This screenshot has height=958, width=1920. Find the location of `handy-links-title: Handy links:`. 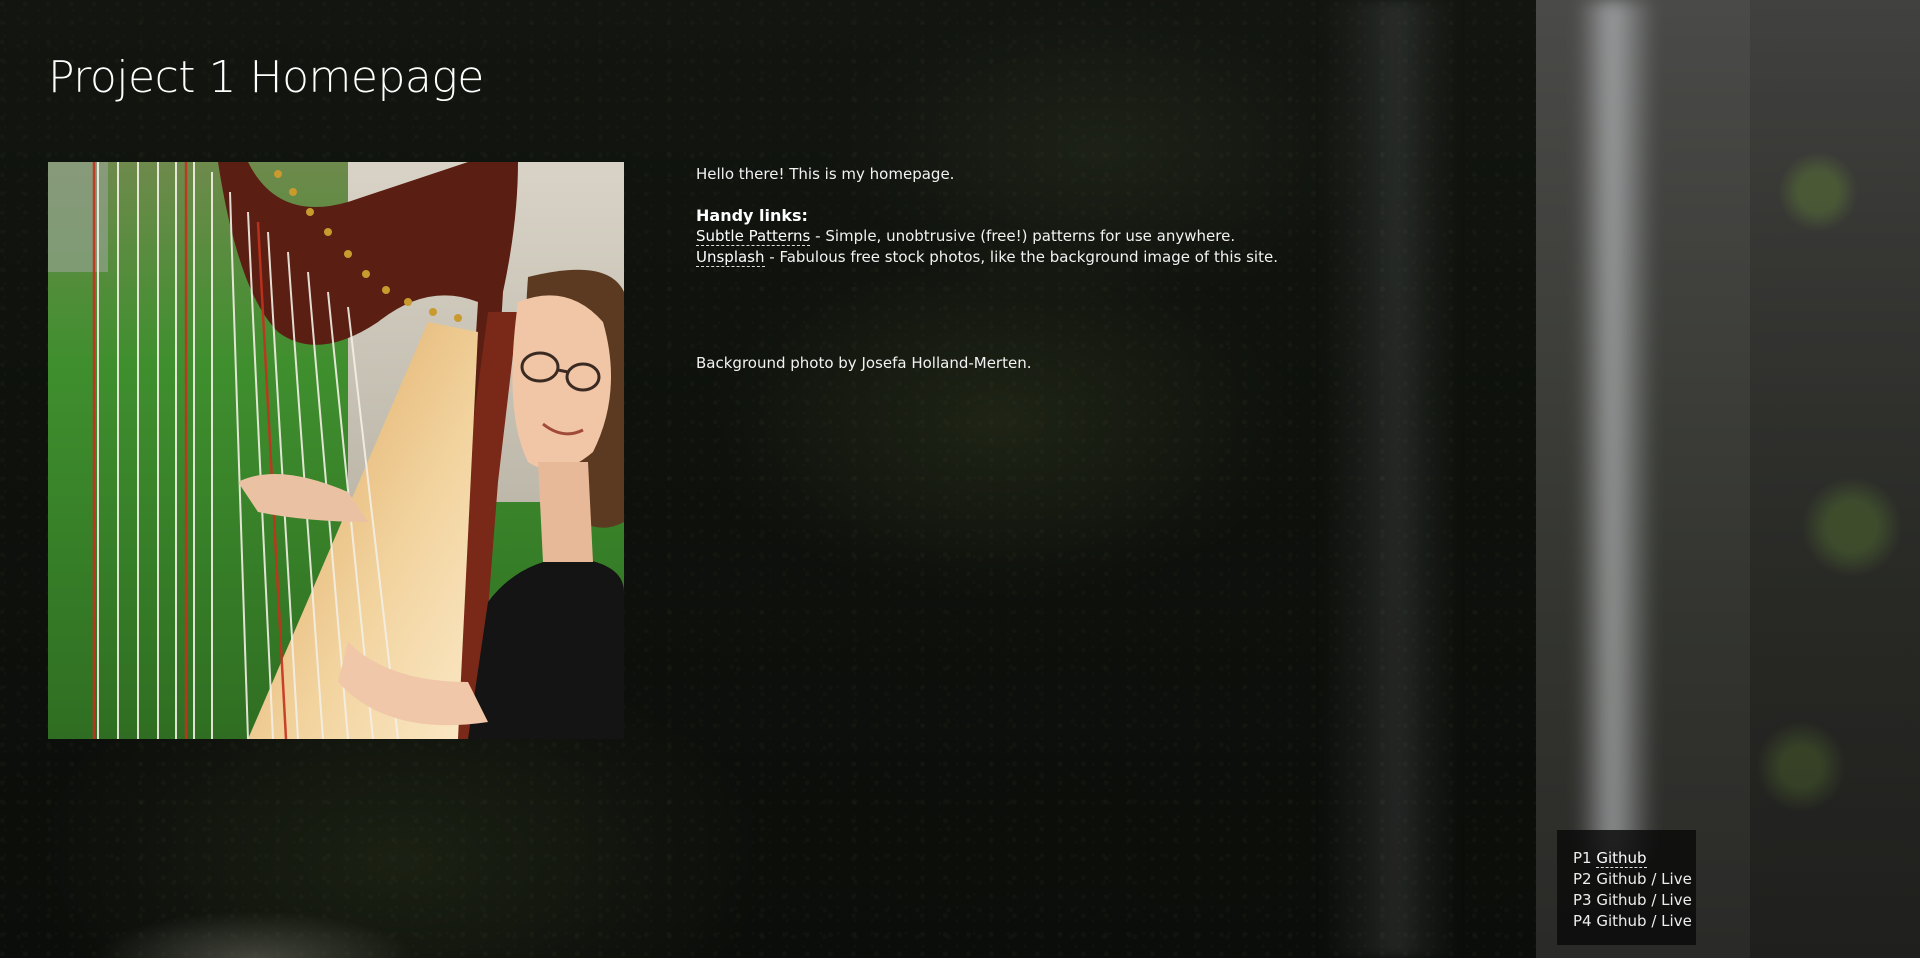

handy-links-title: Handy links: is located at coordinates (752, 215).